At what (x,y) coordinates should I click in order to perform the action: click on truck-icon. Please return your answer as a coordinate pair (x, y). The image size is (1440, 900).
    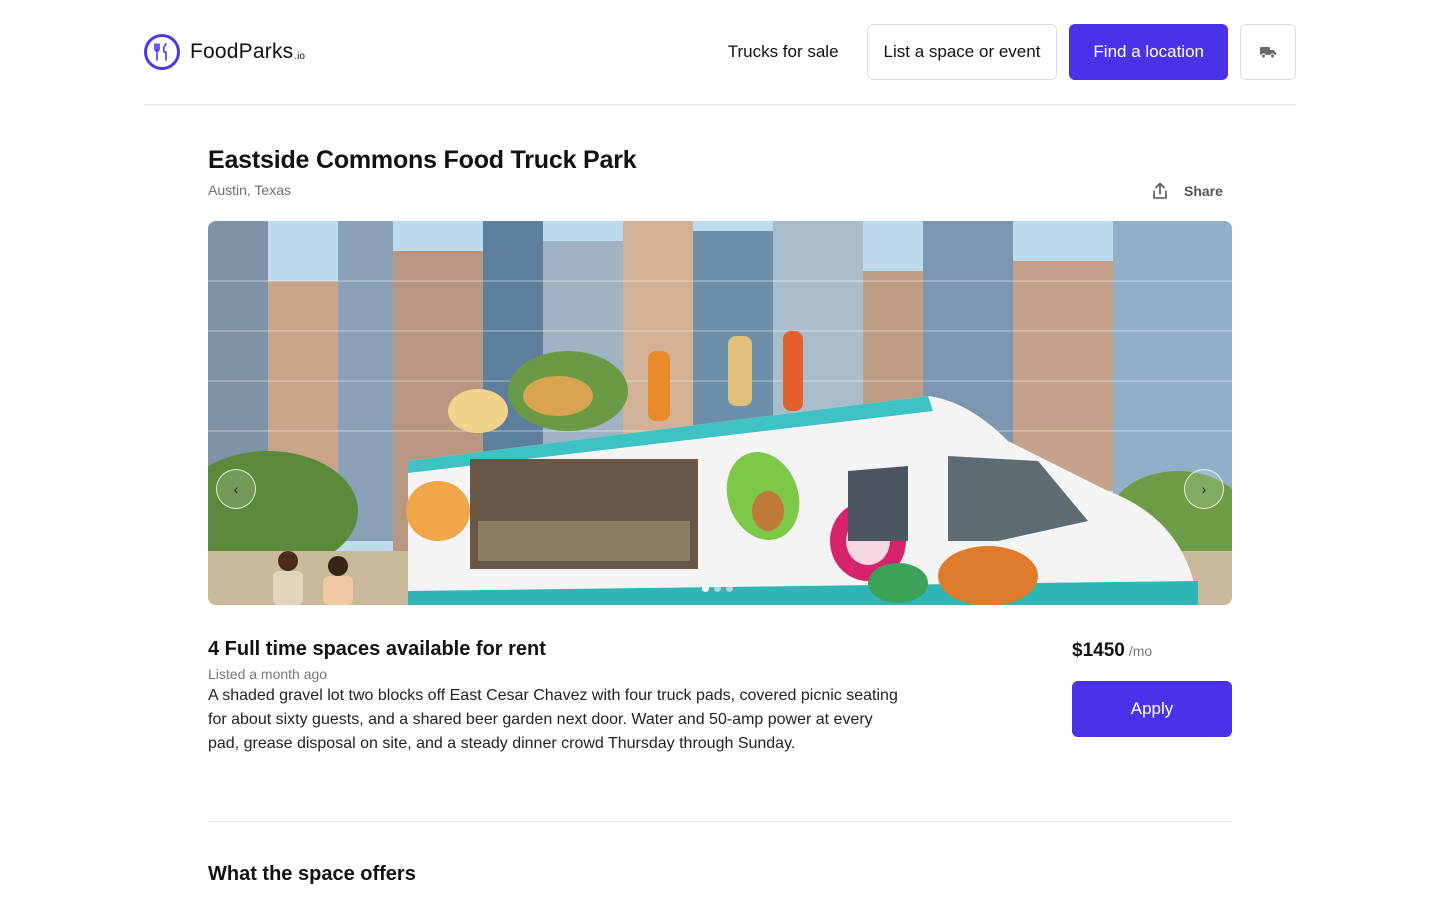
    Looking at the image, I should click on (1268, 53).